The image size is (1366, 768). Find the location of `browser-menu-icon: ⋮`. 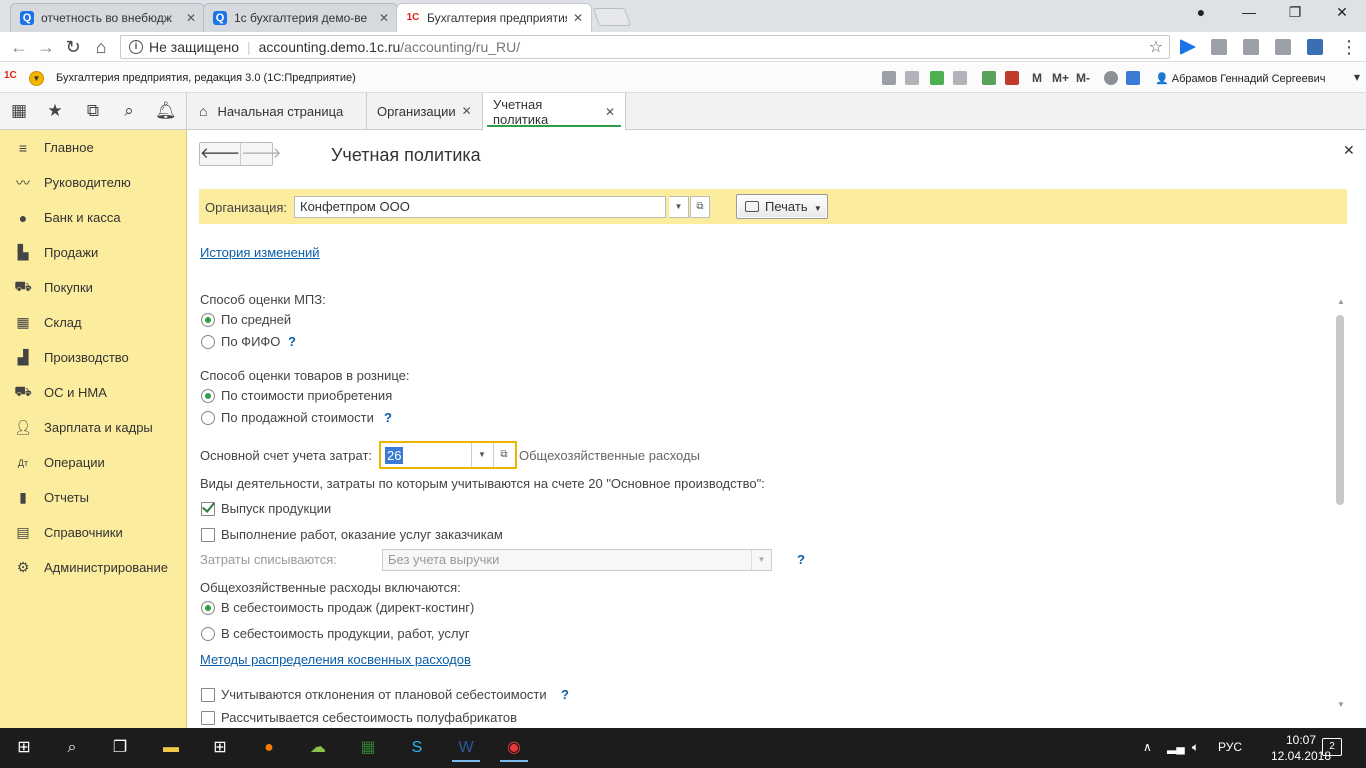

browser-menu-icon: ⋮ is located at coordinates (1349, 47).